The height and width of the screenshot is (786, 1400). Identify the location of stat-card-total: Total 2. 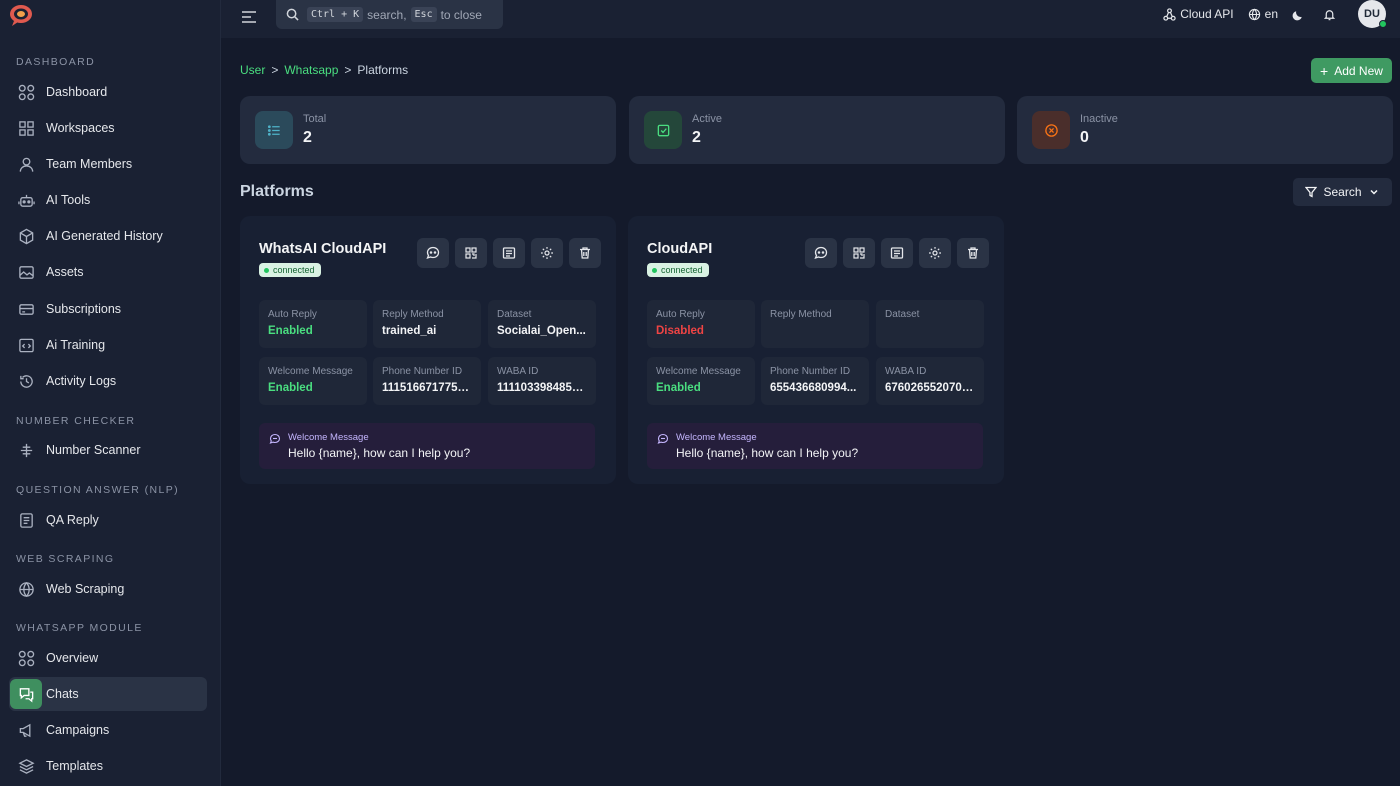
(428, 130).